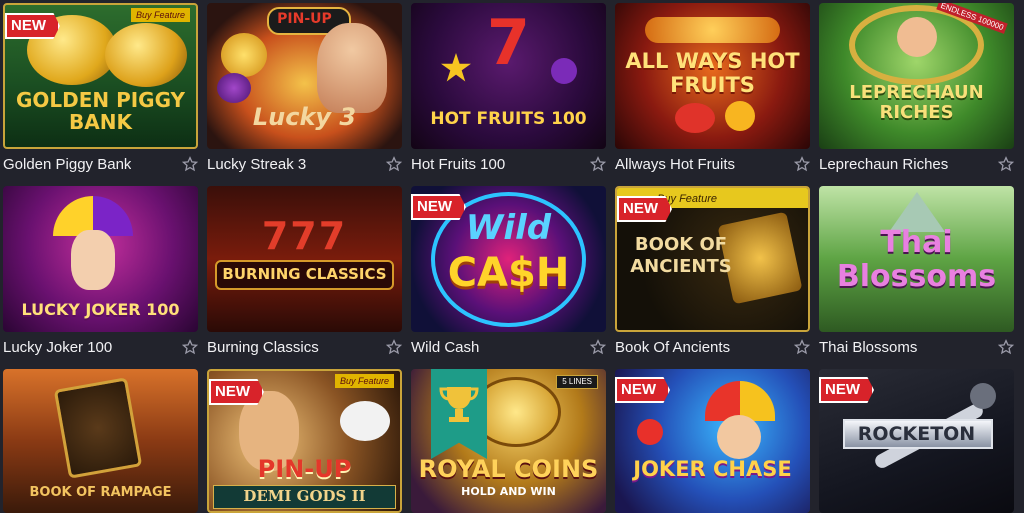 This screenshot has width=1024, height=513. I want to click on game-art-title: ALL WAYS HOT FRUITS, so click(712, 73).